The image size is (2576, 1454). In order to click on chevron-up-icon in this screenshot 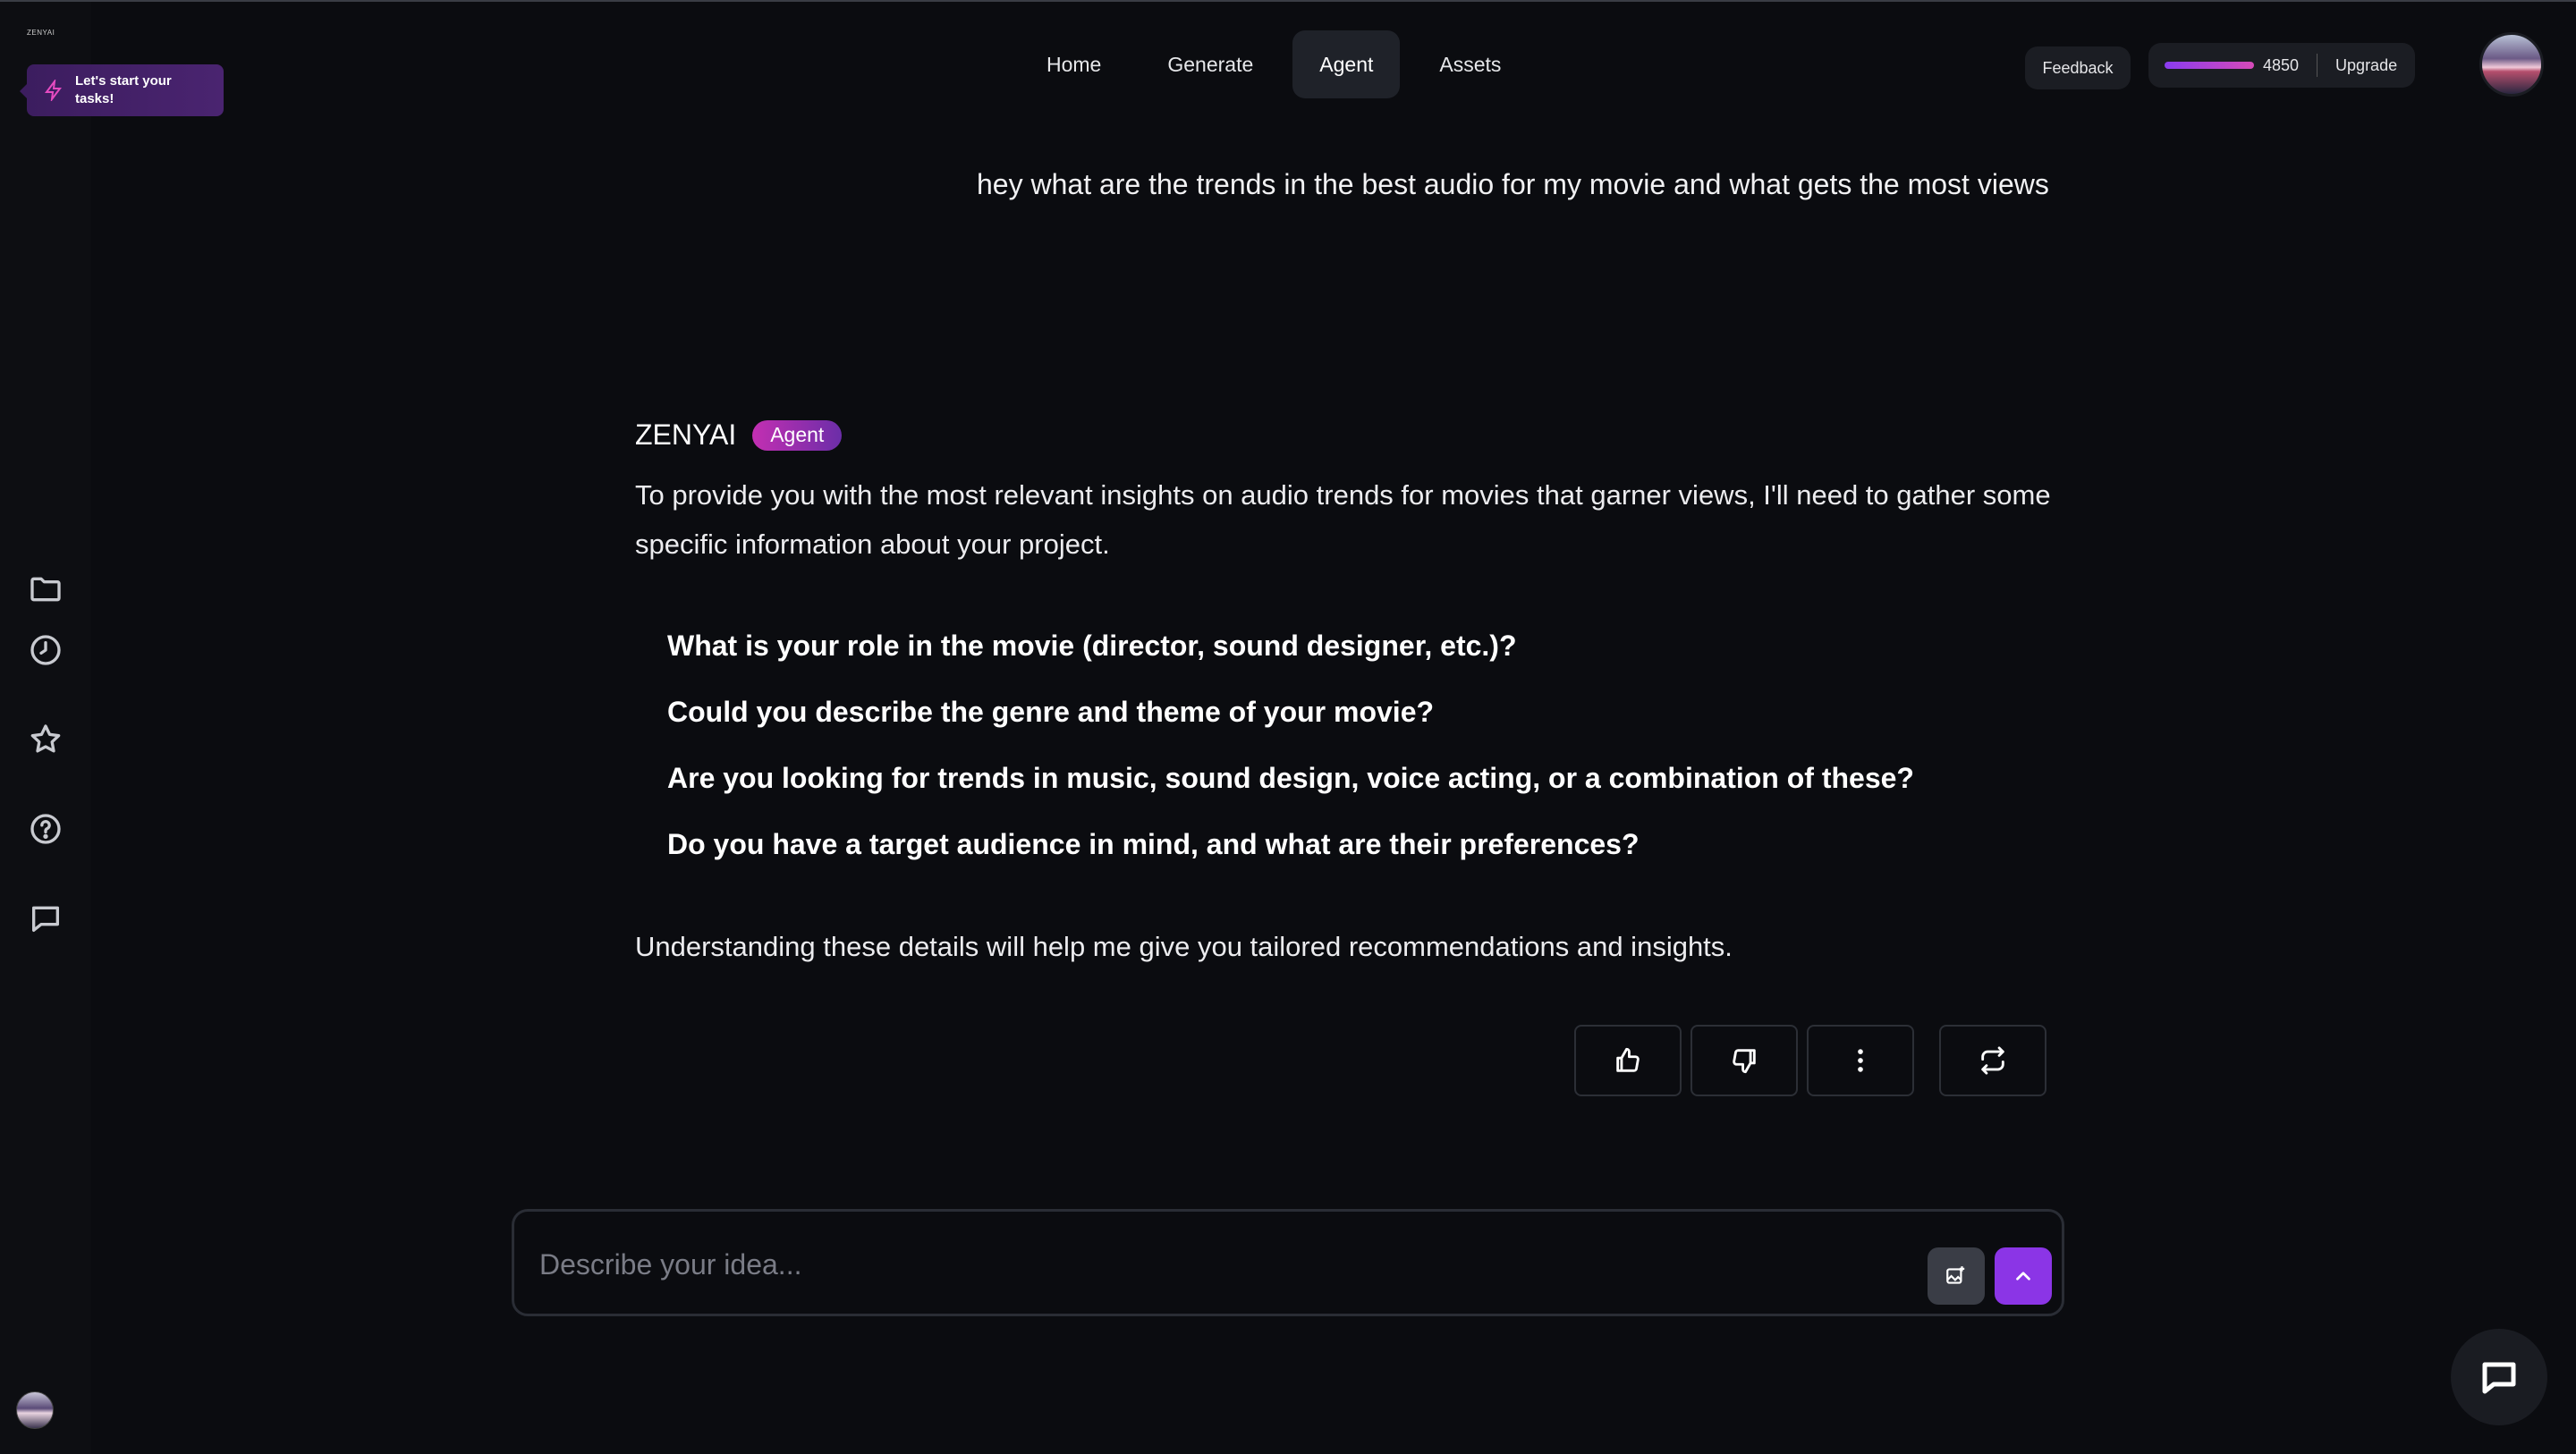, I will do `click(2023, 1276)`.